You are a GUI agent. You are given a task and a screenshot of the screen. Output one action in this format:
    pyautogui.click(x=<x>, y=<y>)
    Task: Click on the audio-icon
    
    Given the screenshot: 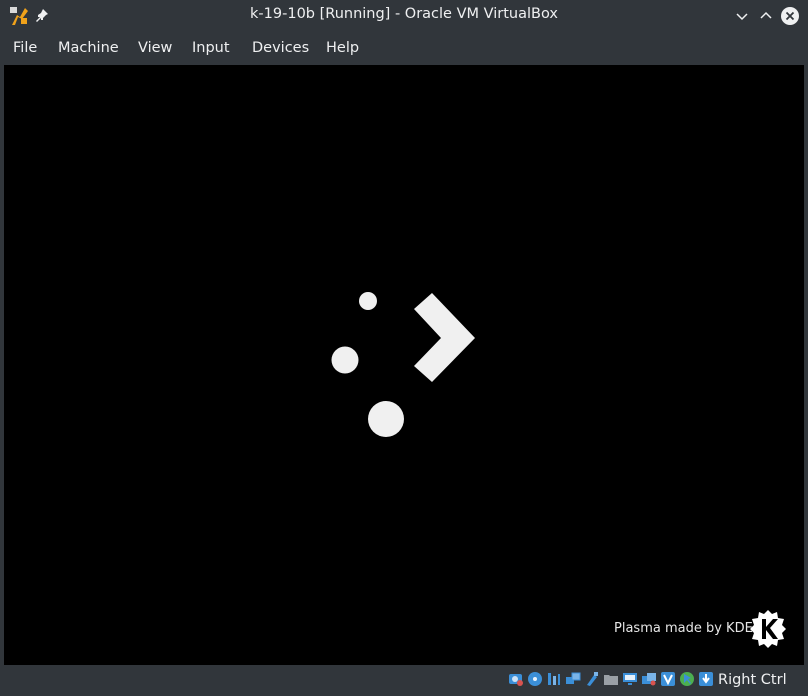 What is the action you would take?
    pyautogui.click(x=554, y=679)
    